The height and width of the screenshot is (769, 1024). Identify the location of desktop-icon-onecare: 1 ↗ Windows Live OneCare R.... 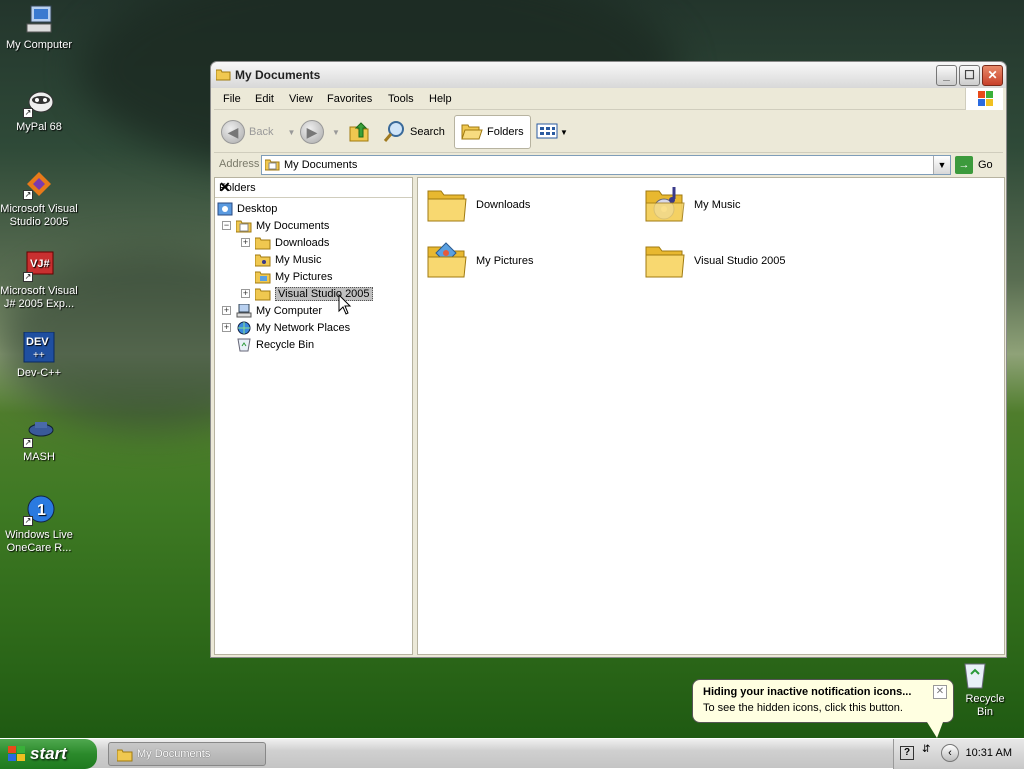
(39, 524).